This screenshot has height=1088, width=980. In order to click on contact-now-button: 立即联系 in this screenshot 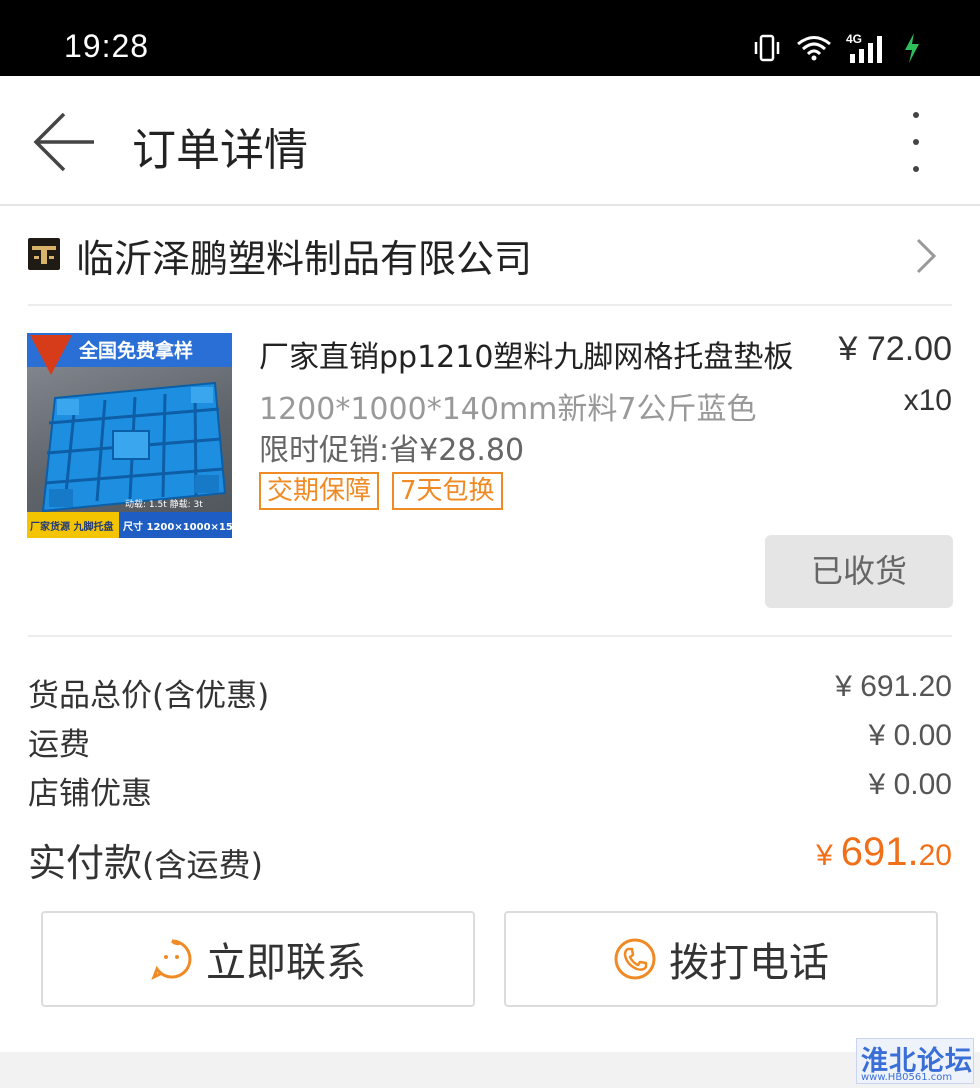, I will do `click(258, 959)`.